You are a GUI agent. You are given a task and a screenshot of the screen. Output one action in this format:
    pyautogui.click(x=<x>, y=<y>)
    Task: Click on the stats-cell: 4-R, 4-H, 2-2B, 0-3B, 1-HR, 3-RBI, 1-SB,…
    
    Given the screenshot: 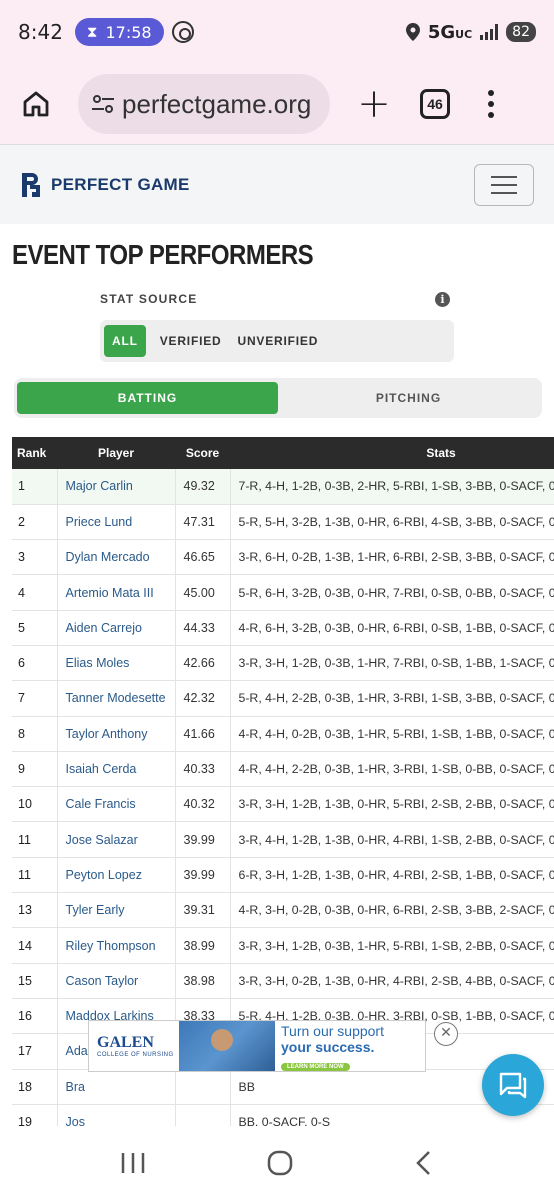 What is the action you would take?
    pyautogui.click(x=392, y=769)
    